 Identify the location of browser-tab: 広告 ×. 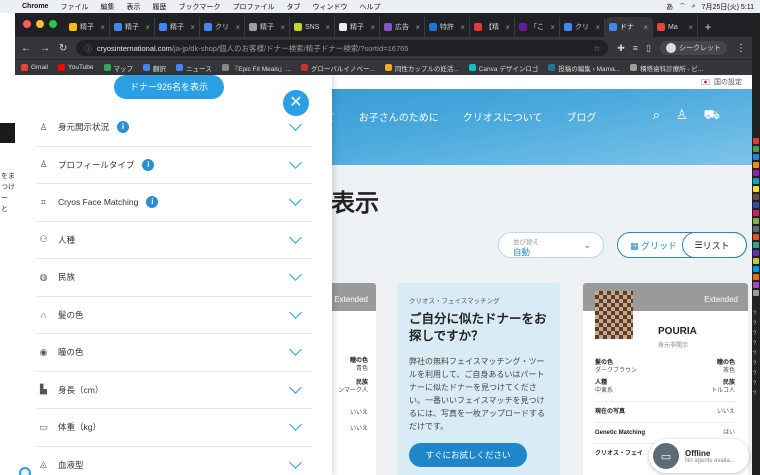
(402, 27).